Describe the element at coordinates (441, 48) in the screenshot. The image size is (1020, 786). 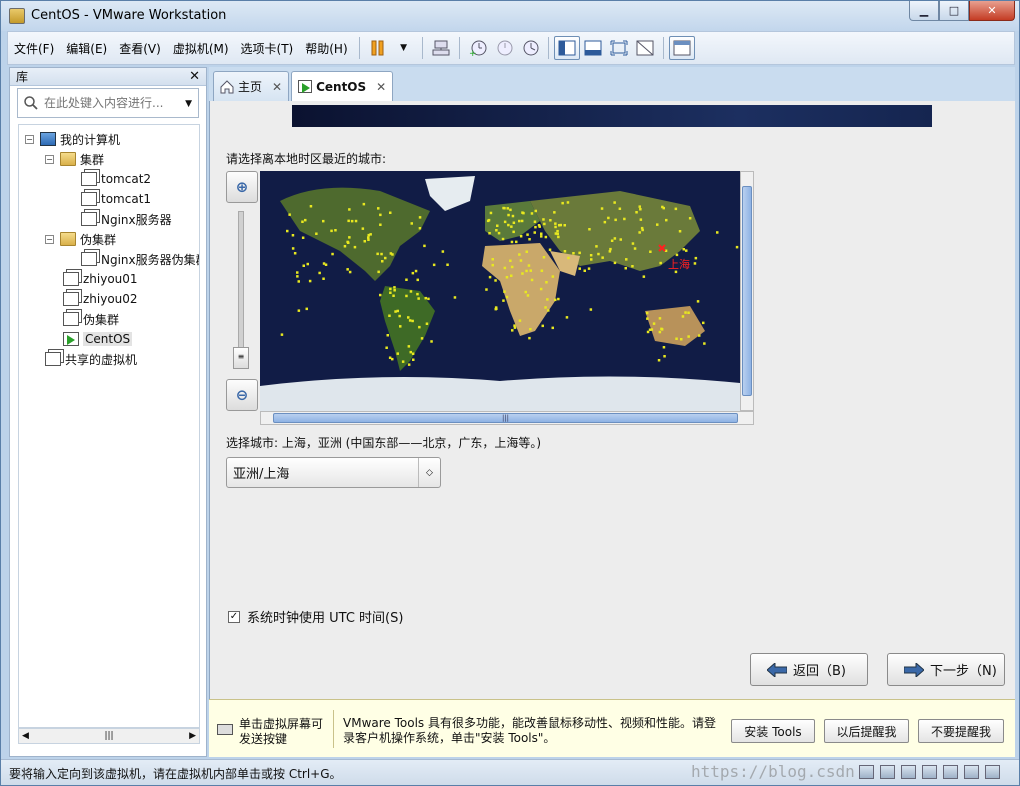
I see `send-ctrl-alt-del-button` at that location.